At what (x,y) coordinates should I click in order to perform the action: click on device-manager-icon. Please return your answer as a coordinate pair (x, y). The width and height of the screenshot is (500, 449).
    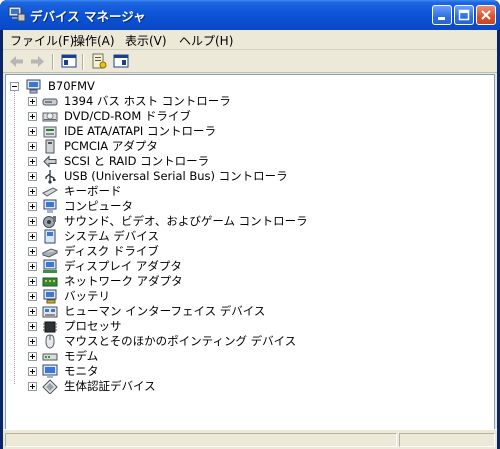
    Looking at the image, I should click on (17, 14).